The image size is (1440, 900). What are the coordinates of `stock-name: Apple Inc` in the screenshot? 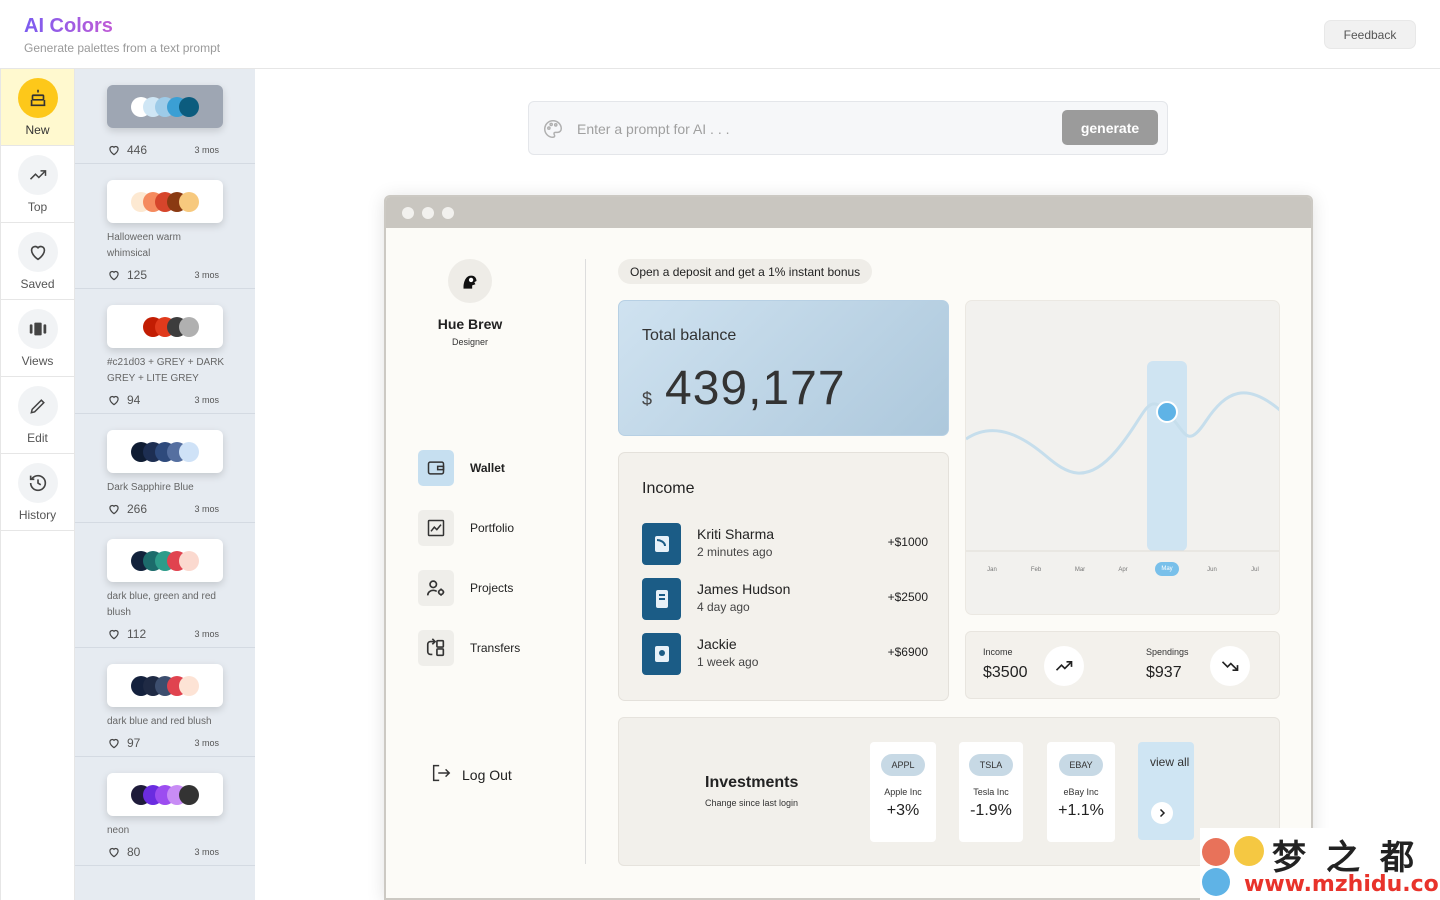 It's located at (903, 792).